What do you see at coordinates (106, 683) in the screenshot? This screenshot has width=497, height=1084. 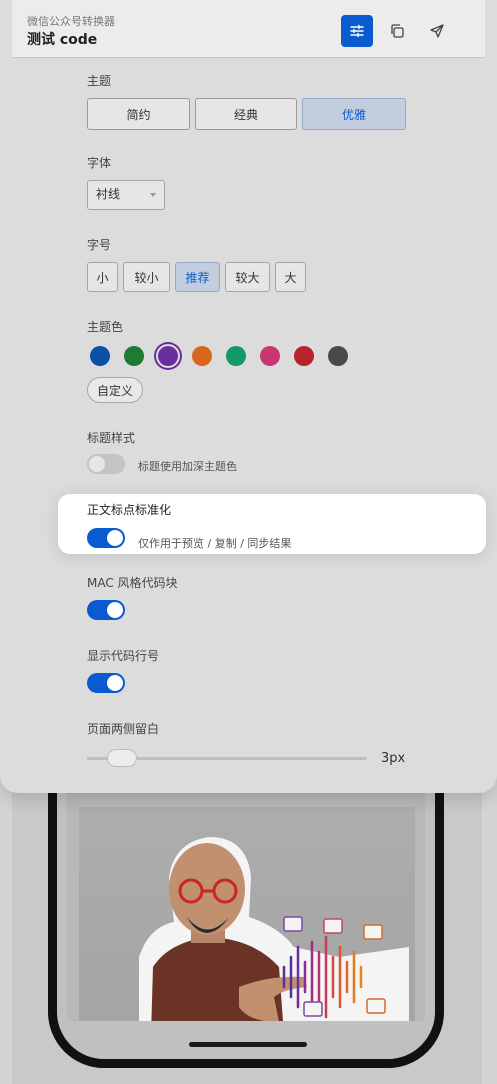 I see `line-numbers-toggle` at bounding box center [106, 683].